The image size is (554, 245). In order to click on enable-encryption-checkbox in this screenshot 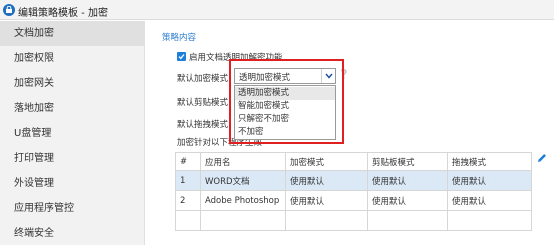, I will do `click(181, 56)`.